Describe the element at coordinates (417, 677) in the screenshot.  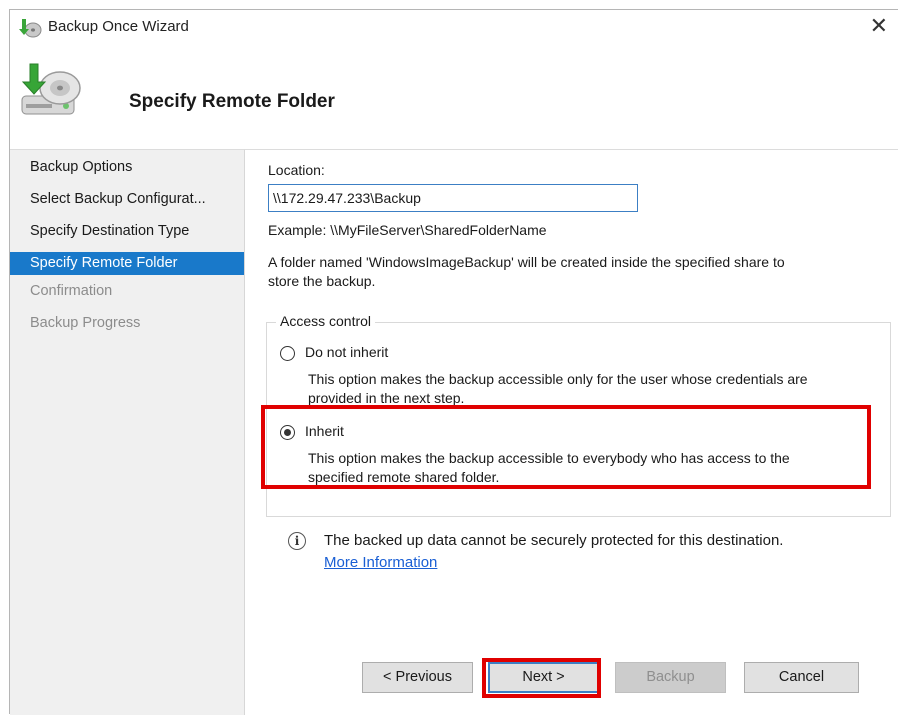
I see `previous-button: < Previous` at that location.